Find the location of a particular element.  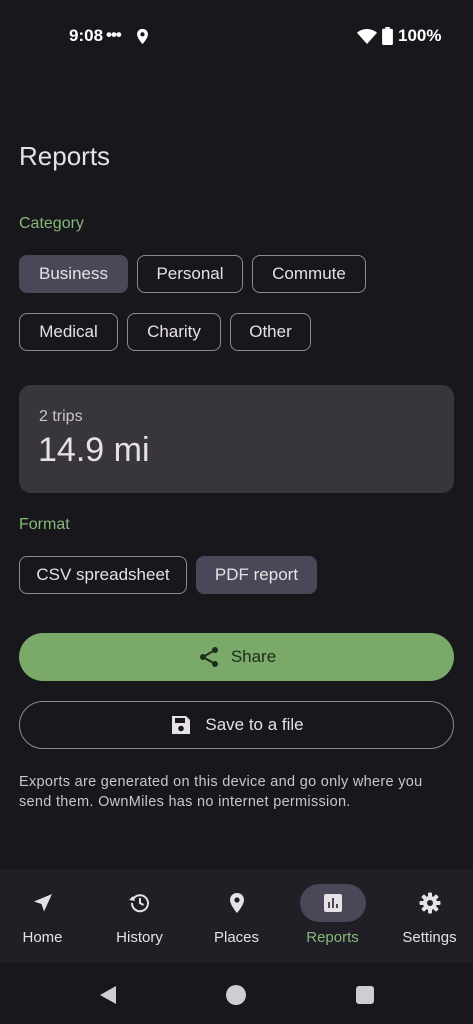

history-icon is located at coordinates (138, 903).